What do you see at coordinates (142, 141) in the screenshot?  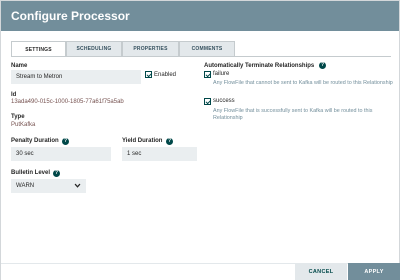 I see `yield-duration-label: Yield Duration` at bounding box center [142, 141].